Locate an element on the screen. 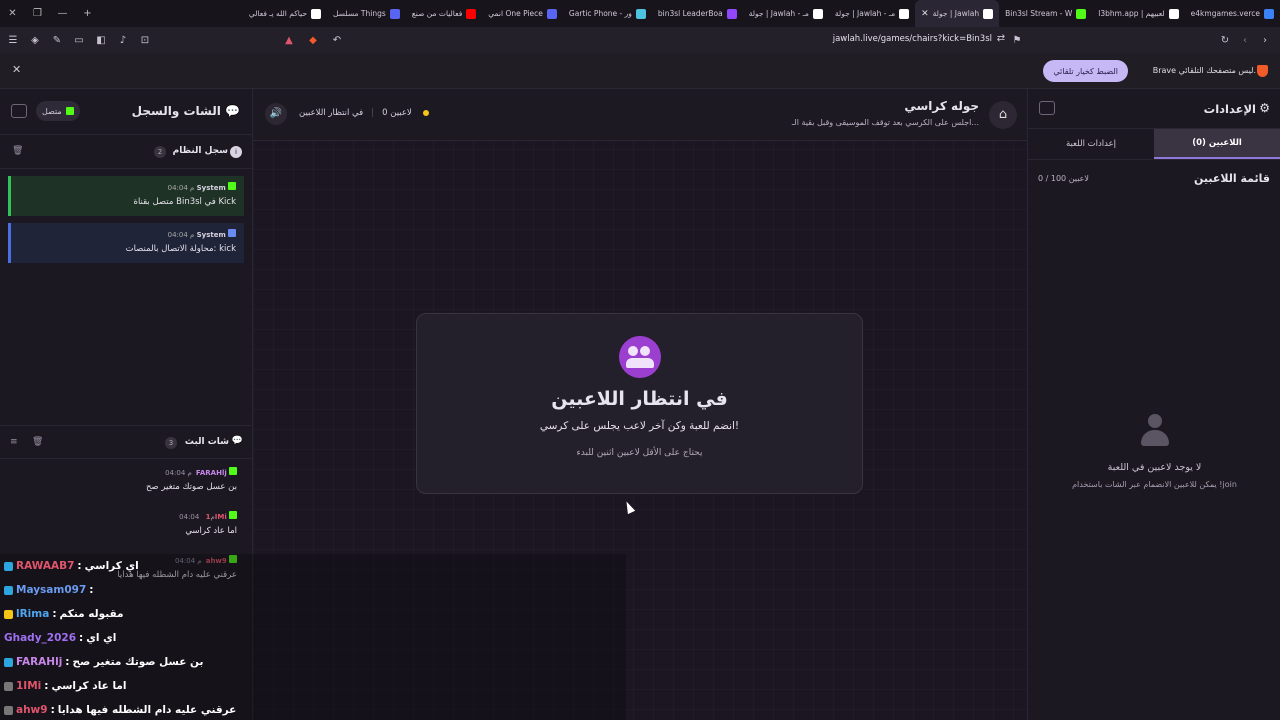  chat-bubble-icon: 💬 is located at coordinates (232, 111).